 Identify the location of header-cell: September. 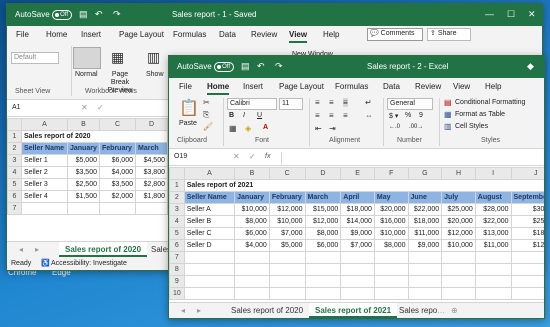
(527, 197).